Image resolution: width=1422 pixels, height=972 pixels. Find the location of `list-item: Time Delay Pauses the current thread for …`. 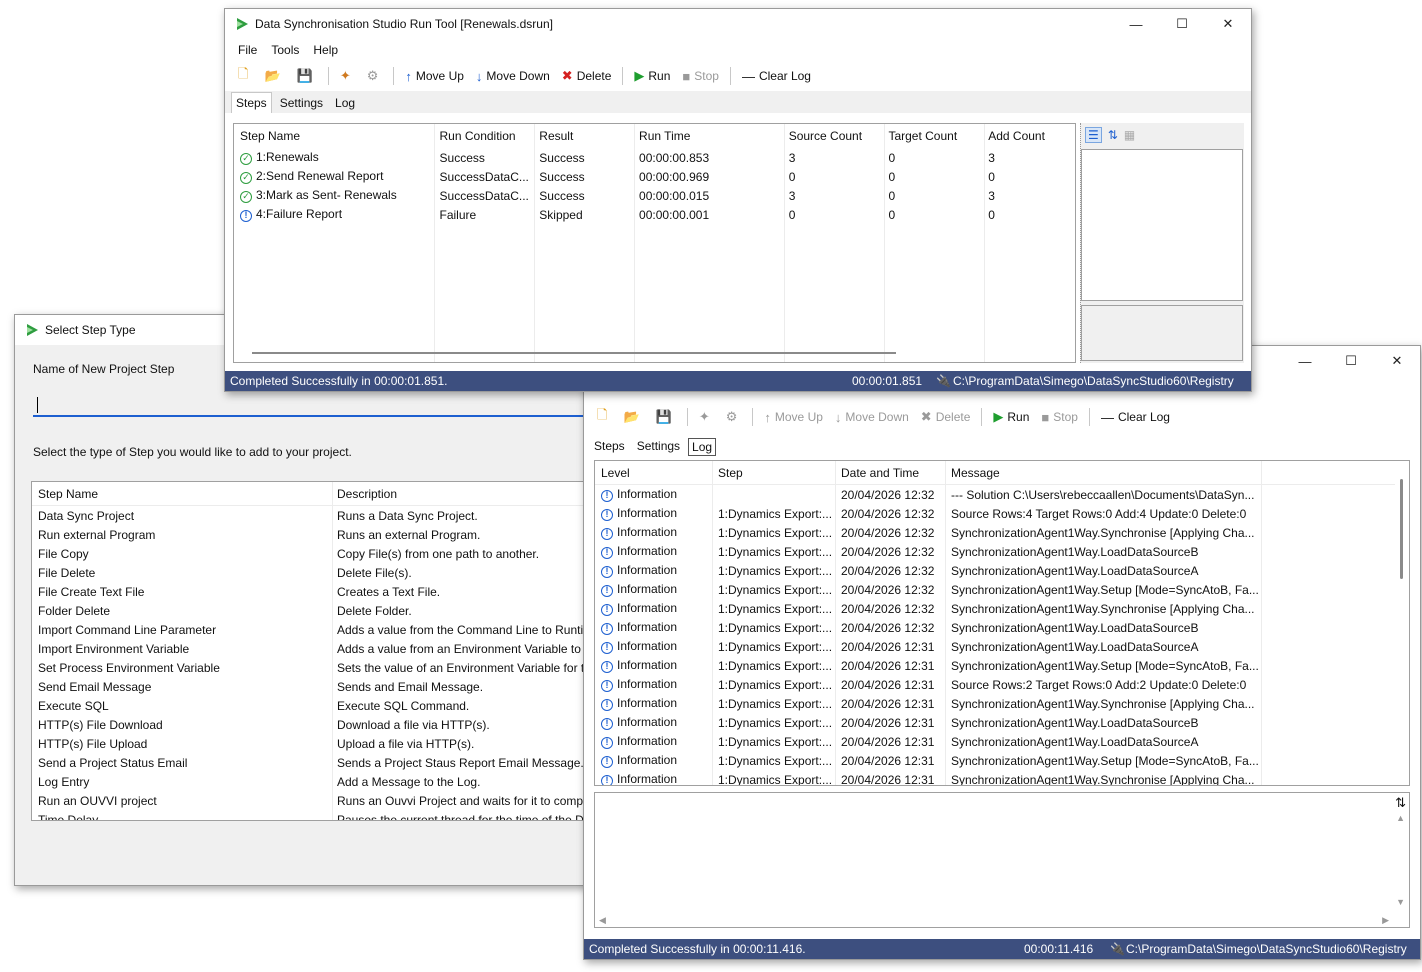

list-item: Time Delay Pauses the current thread for … is located at coordinates (322, 815).